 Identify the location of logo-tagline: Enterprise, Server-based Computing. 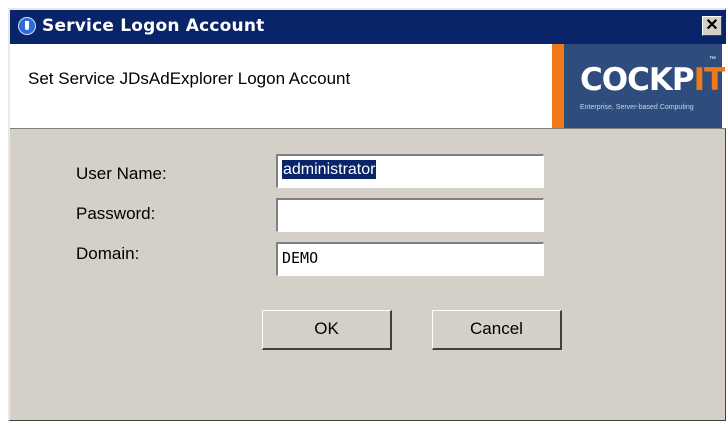
(637, 107).